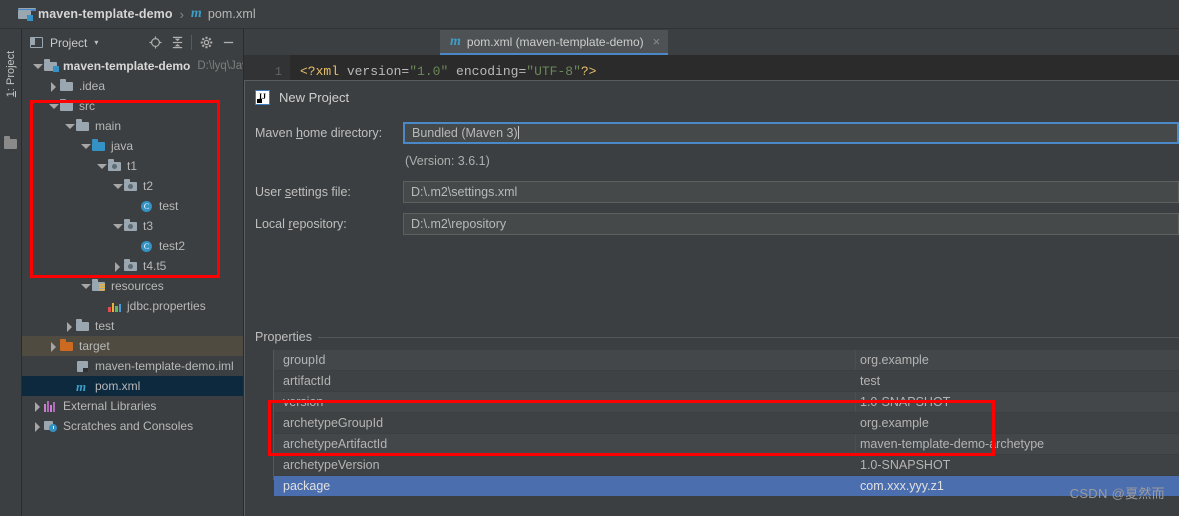 This screenshot has height=516, width=1179. What do you see at coordinates (902, 486) in the screenshot?
I see `property-value: com.xxx.yyy.z1` at bounding box center [902, 486].